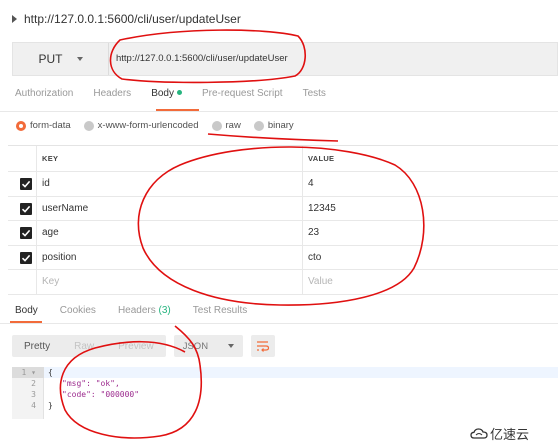  What do you see at coordinates (131, 382) in the screenshot?
I see `annotation-circle-response` at bounding box center [131, 382].